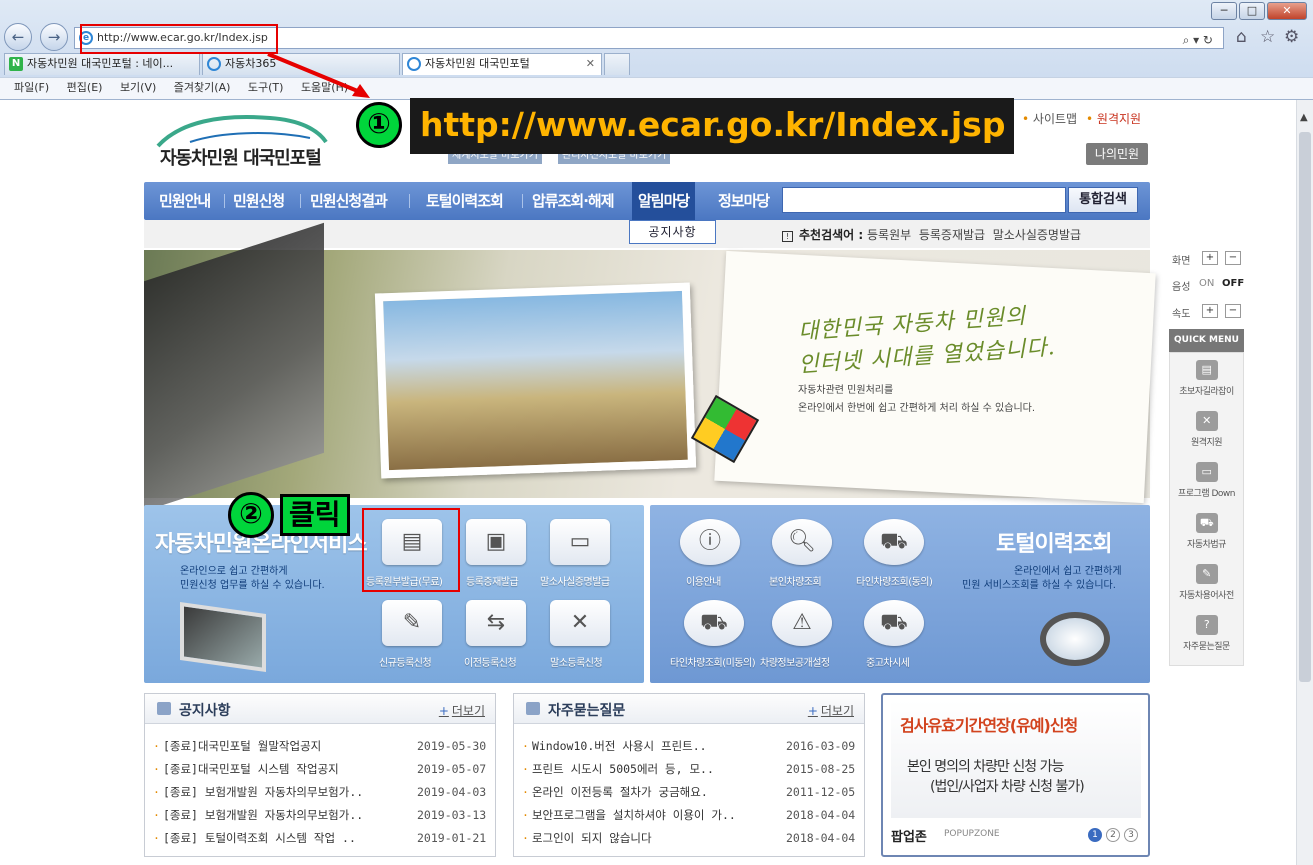 The height and width of the screenshot is (865, 1313). I want to click on car-search-icon: 🔍︎, so click(802, 542).